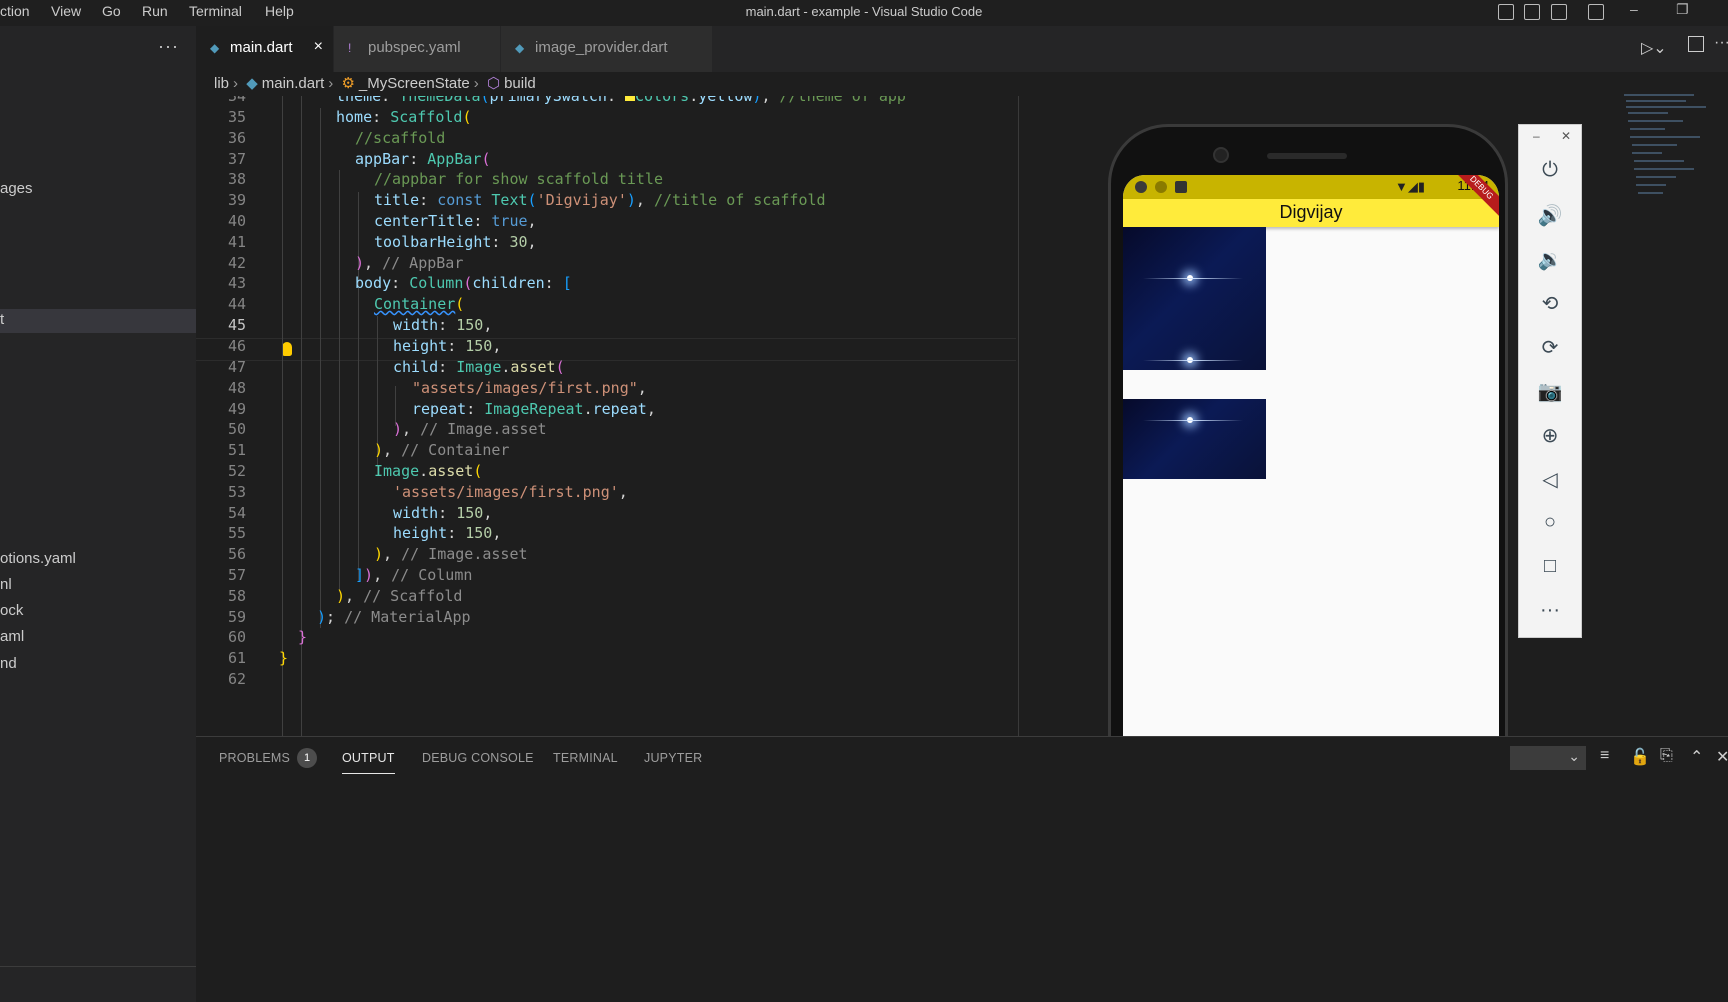 The height and width of the screenshot is (1002, 1728). I want to click on volume-down-icon: 🔉, so click(1550, 259).